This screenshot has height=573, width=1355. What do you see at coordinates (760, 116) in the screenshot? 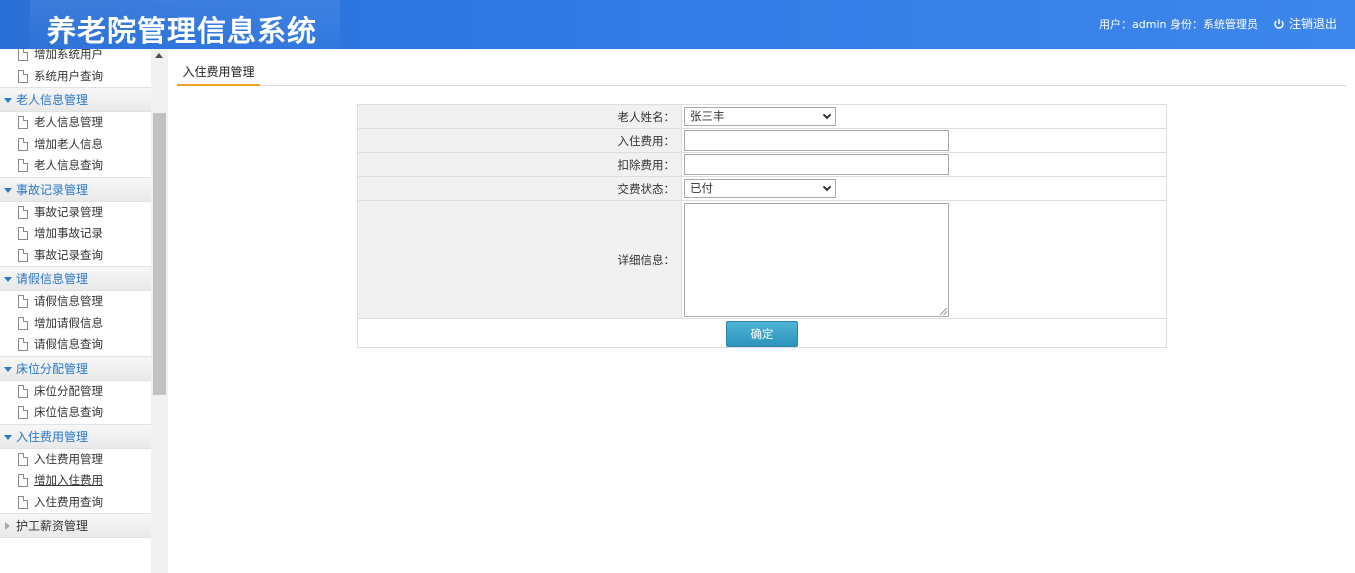
I see `elder-name-select: 张三丰` at bounding box center [760, 116].